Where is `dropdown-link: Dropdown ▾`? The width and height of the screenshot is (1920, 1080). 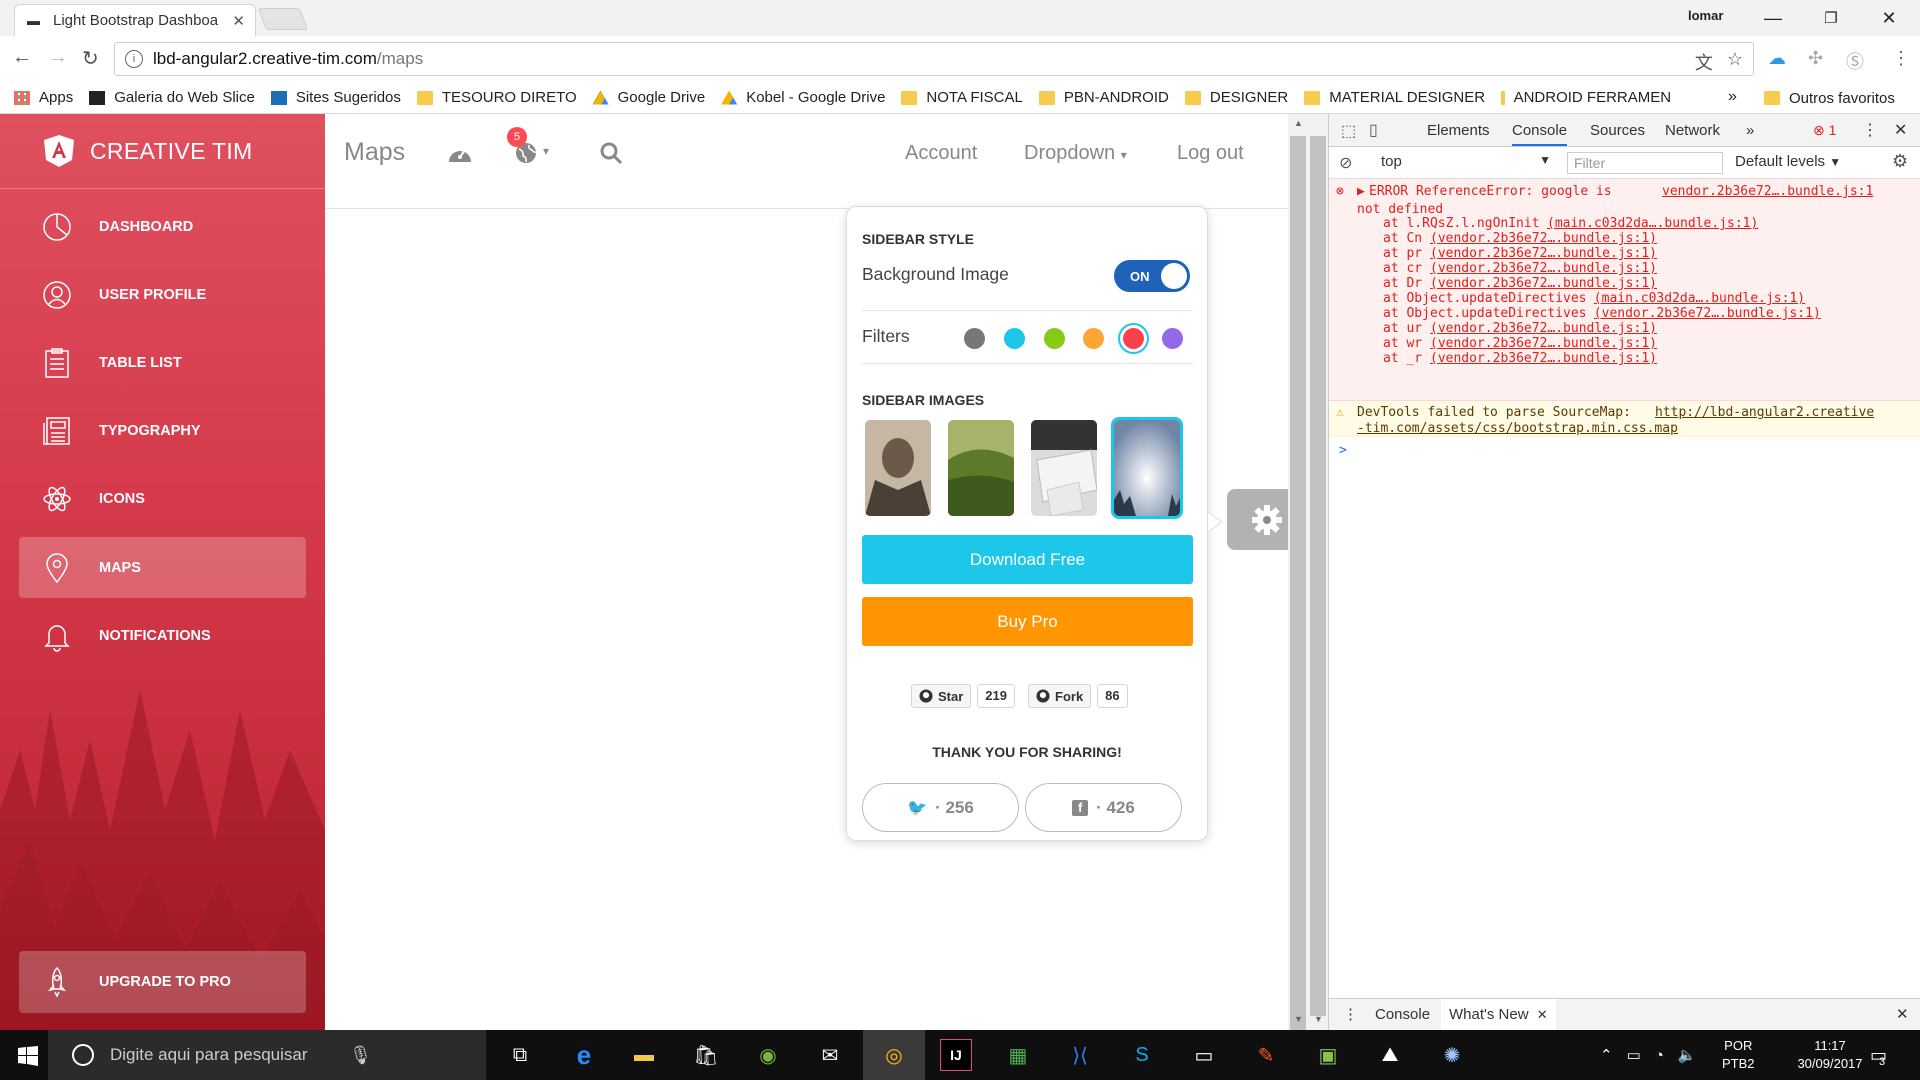
dropdown-link: Dropdown ▾ is located at coordinates (1075, 153).